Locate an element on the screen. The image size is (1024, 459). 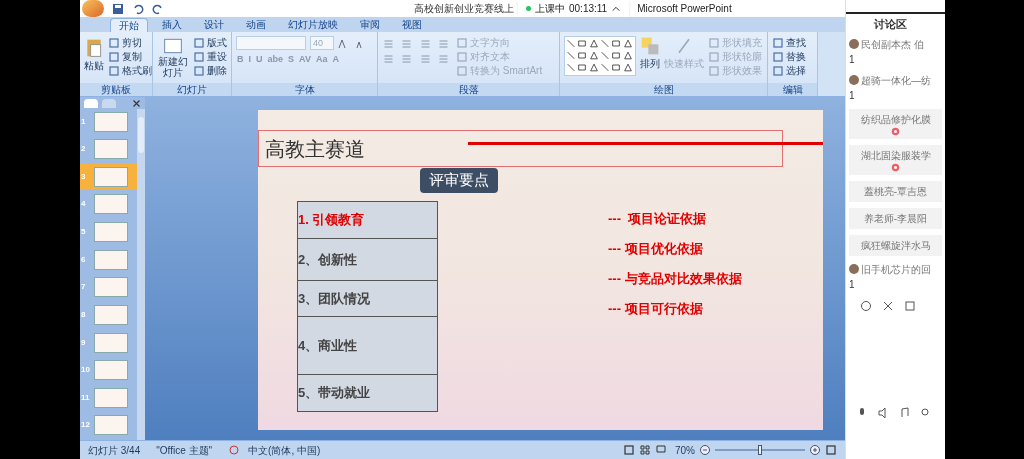
ribbon-button: 查找 is located at coordinates (789, 42).